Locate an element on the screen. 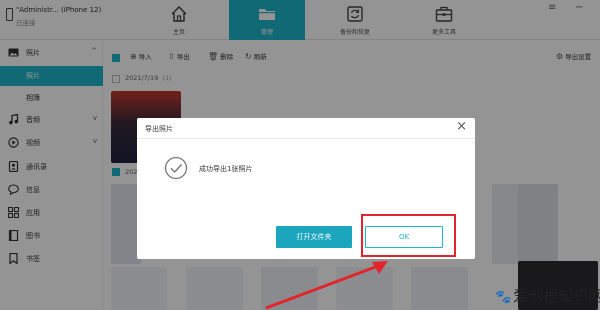 The height and width of the screenshot is (310, 600). close-icon: × is located at coordinates (461, 126).